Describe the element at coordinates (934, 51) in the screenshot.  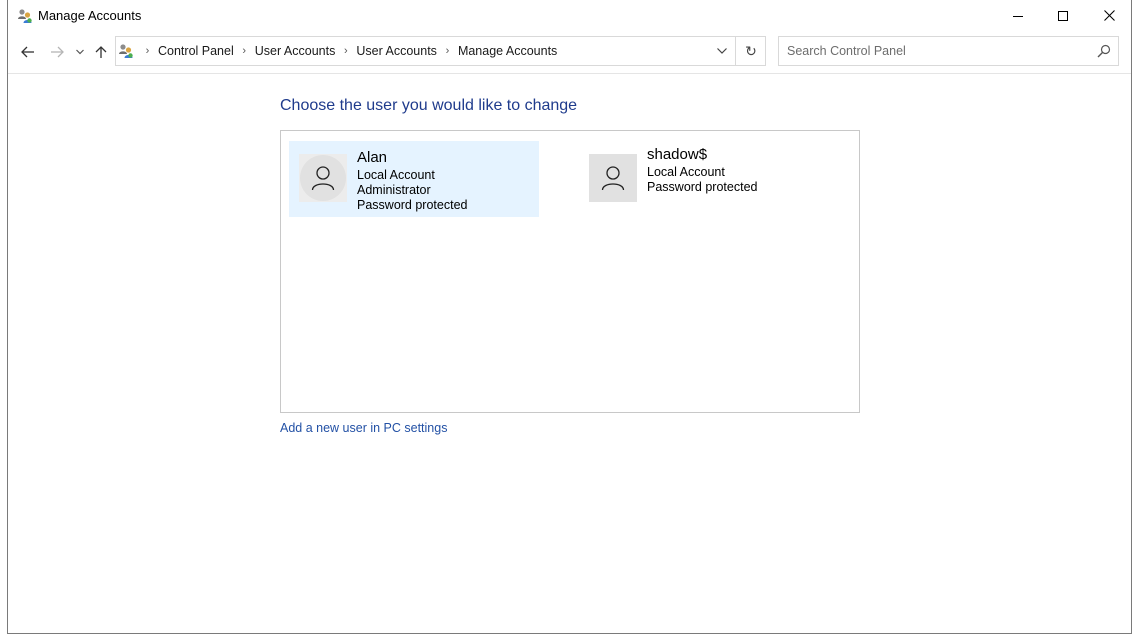
I see `search-input` at that location.